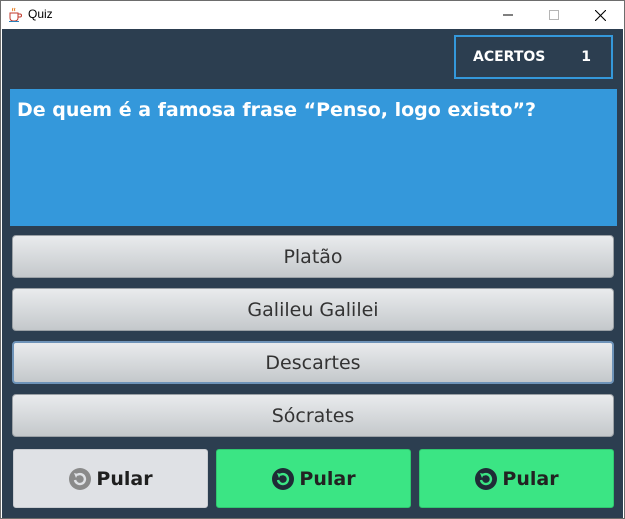  I want to click on skip-label-2: Pular, so click(327, 478).